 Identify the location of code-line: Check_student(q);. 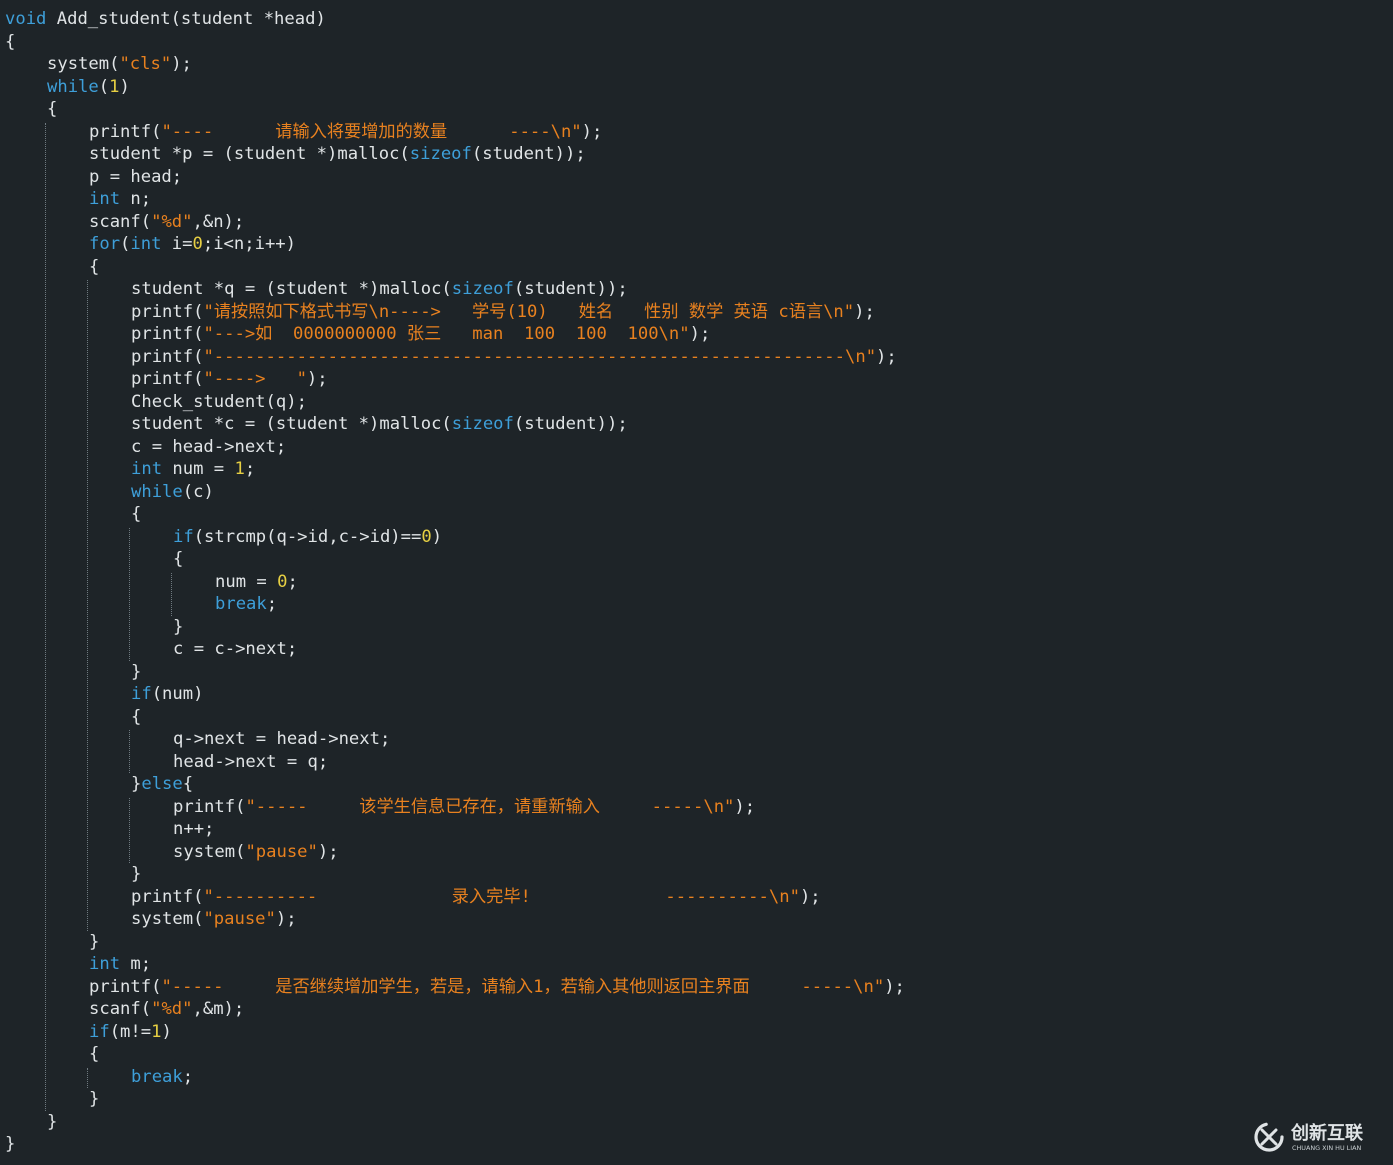
(219, 402).